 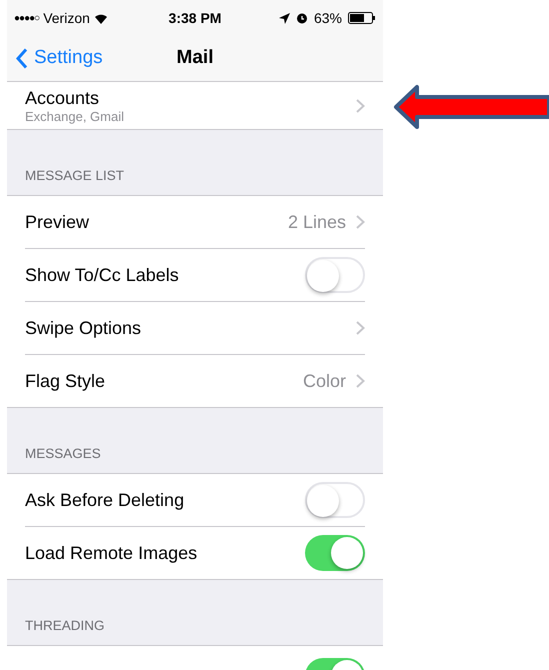 I want to click on row-label: Accounts, so click(x=62, y=97).